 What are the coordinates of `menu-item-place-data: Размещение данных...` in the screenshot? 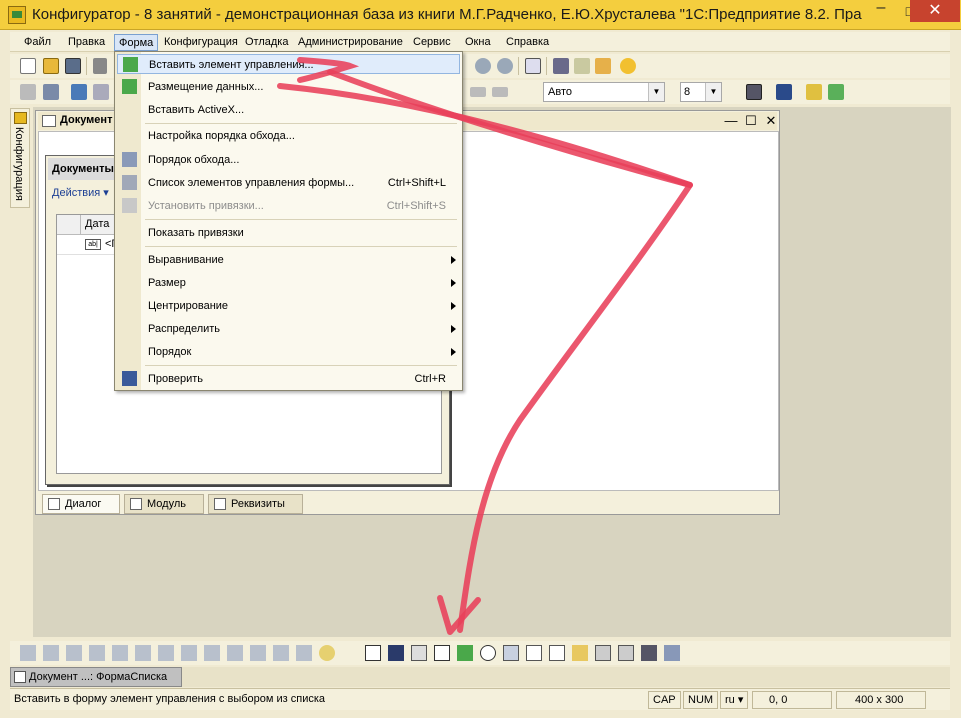 It's located at (288, 87).